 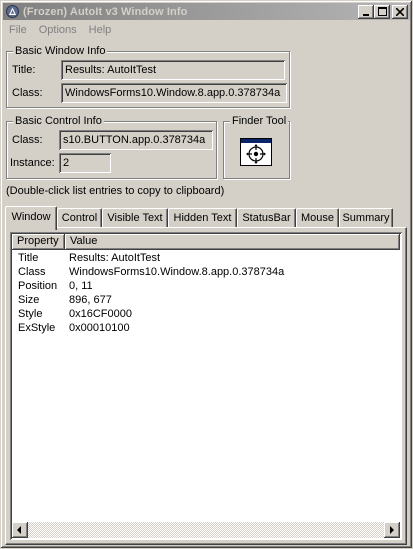 I want to click on menu-options: Options, so click(x=58, y=30).